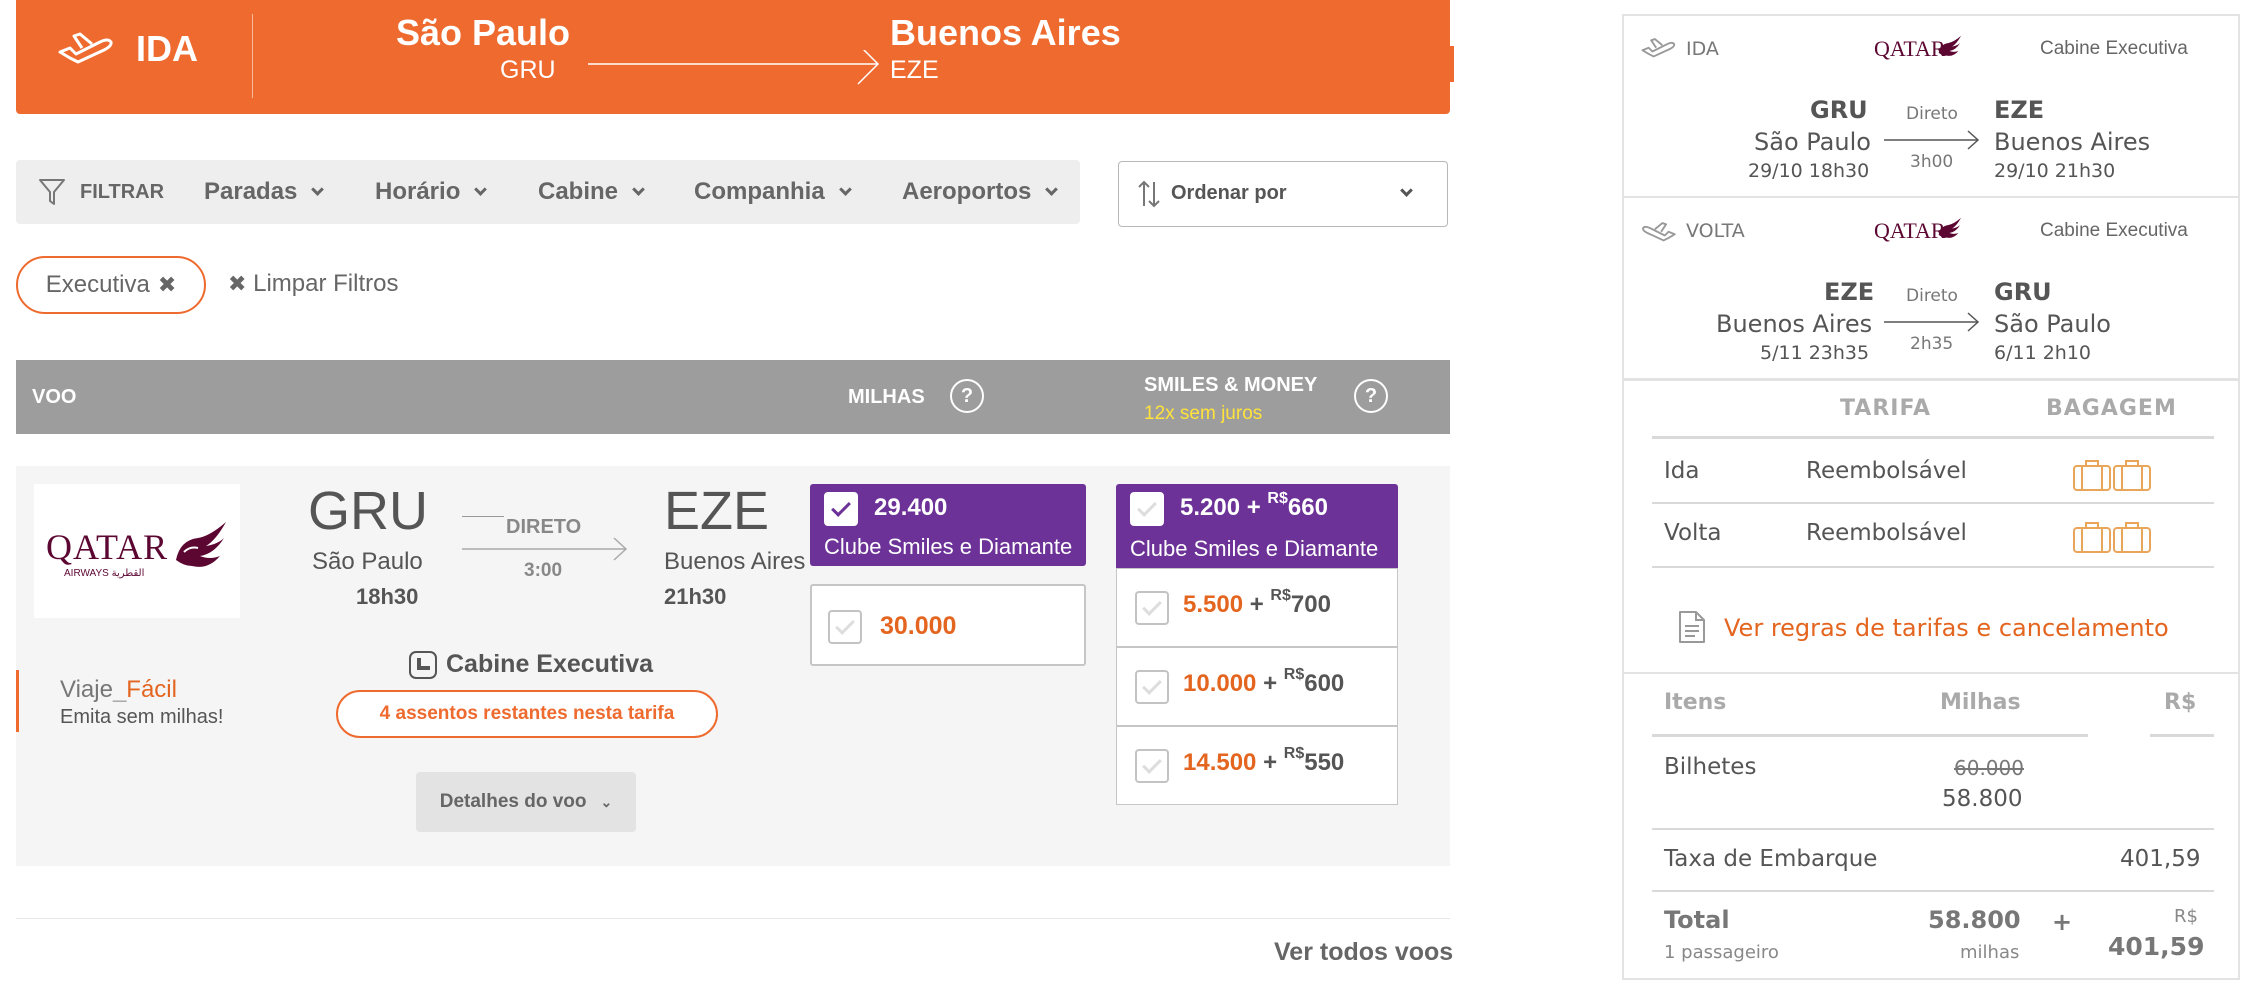 The height and width of the screenshot is (996, 2264). Describe the element at coordinates (251, 191) in the screenshot. I see `filter-paradas-label: Paradas` at that location.